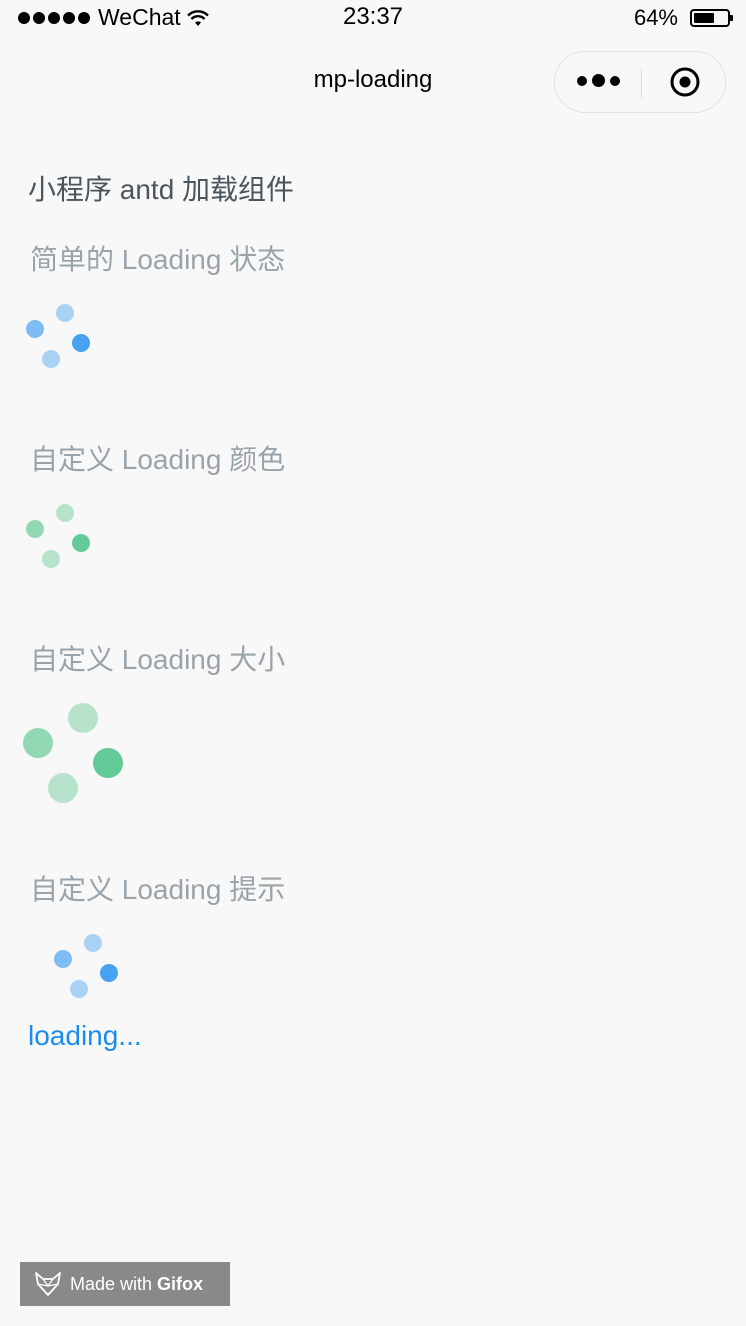  Describe the element at coordinates (86, 966) in the screenshot. I see `loading-spinner-tip` at that location.